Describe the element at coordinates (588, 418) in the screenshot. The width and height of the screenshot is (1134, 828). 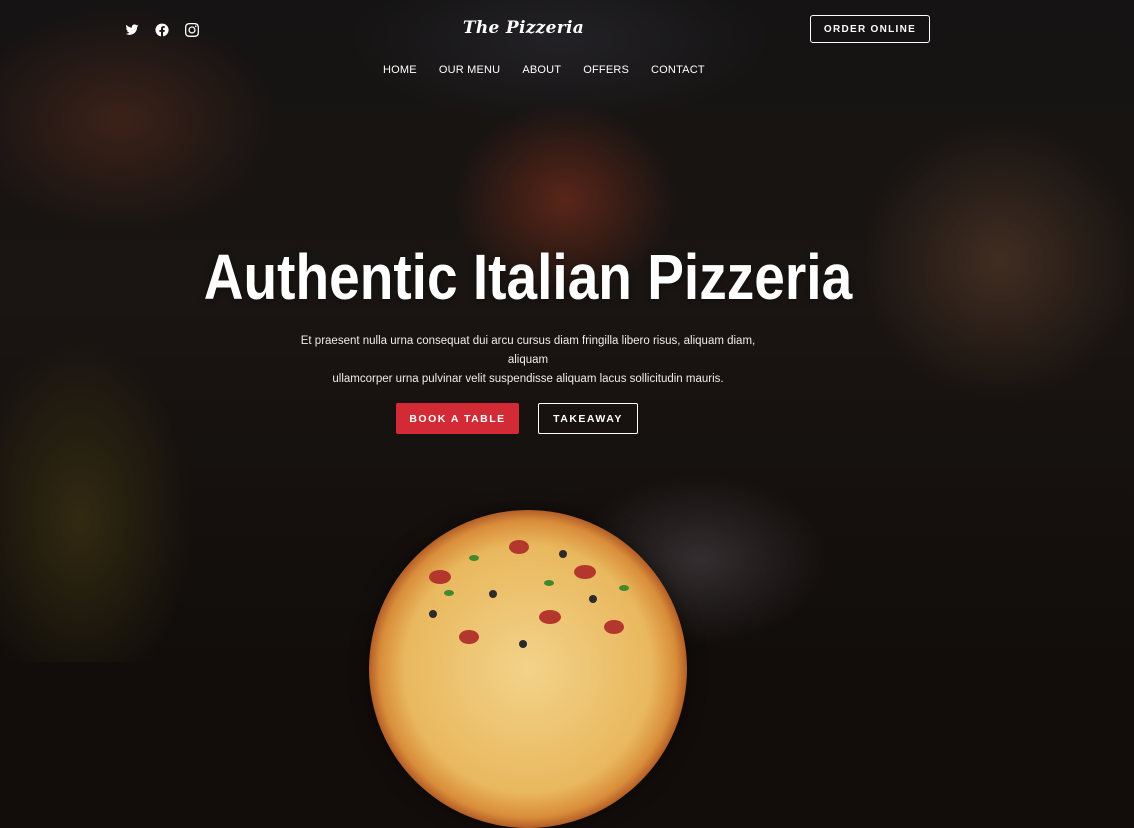
I see `takeaway-button: TAKEAWAY` at that location.